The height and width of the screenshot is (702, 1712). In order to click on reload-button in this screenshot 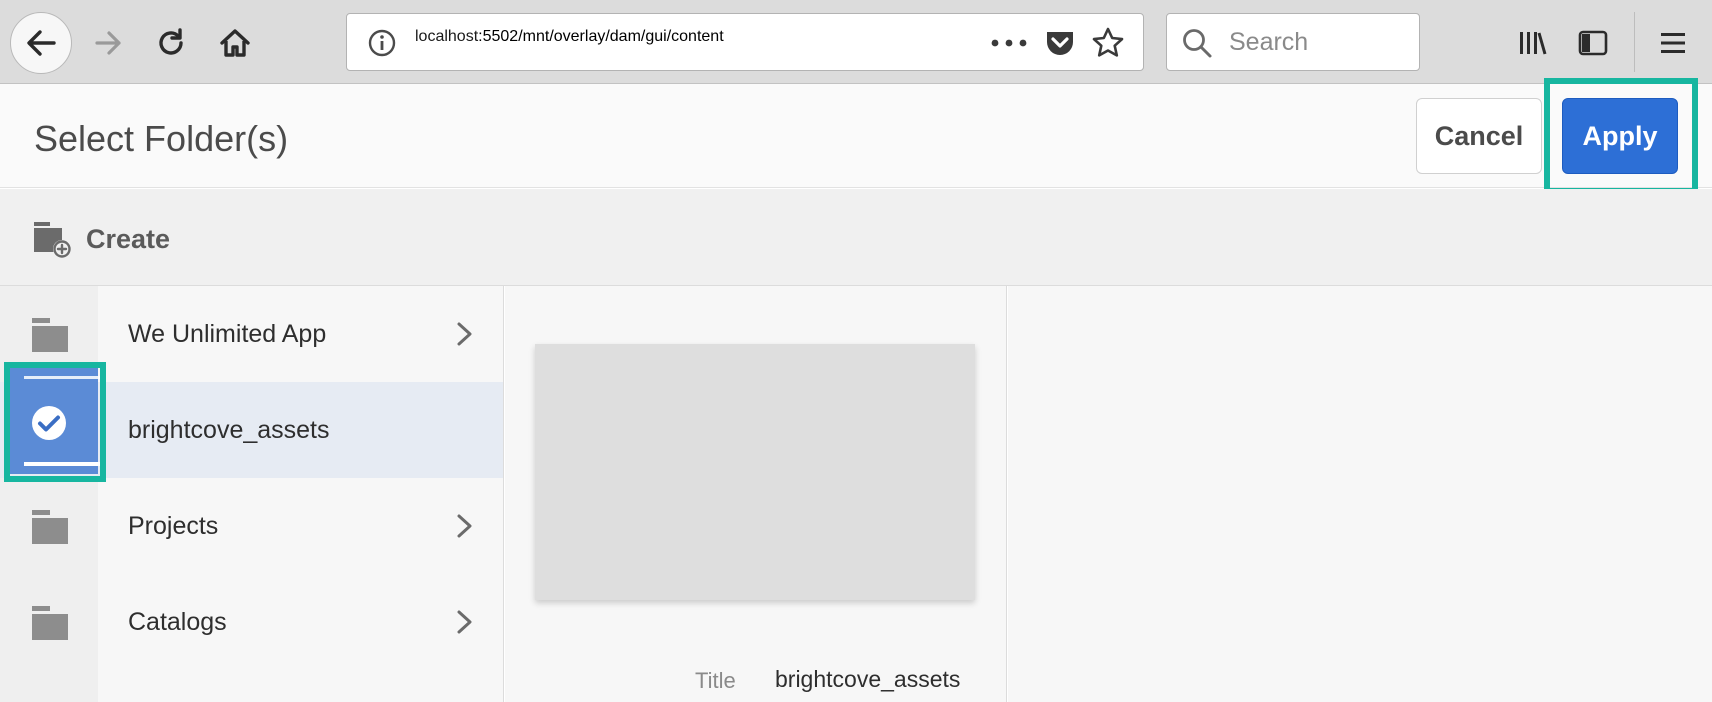, I will do `click(171, 43)`.